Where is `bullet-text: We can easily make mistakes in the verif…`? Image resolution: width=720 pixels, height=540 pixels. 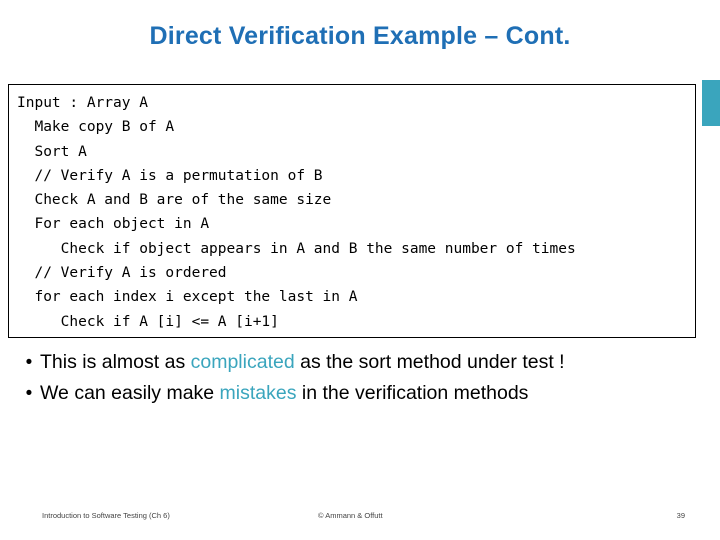 bullet-text: We can easily make mistakes in the verif… is located at coordinates (284, 393).